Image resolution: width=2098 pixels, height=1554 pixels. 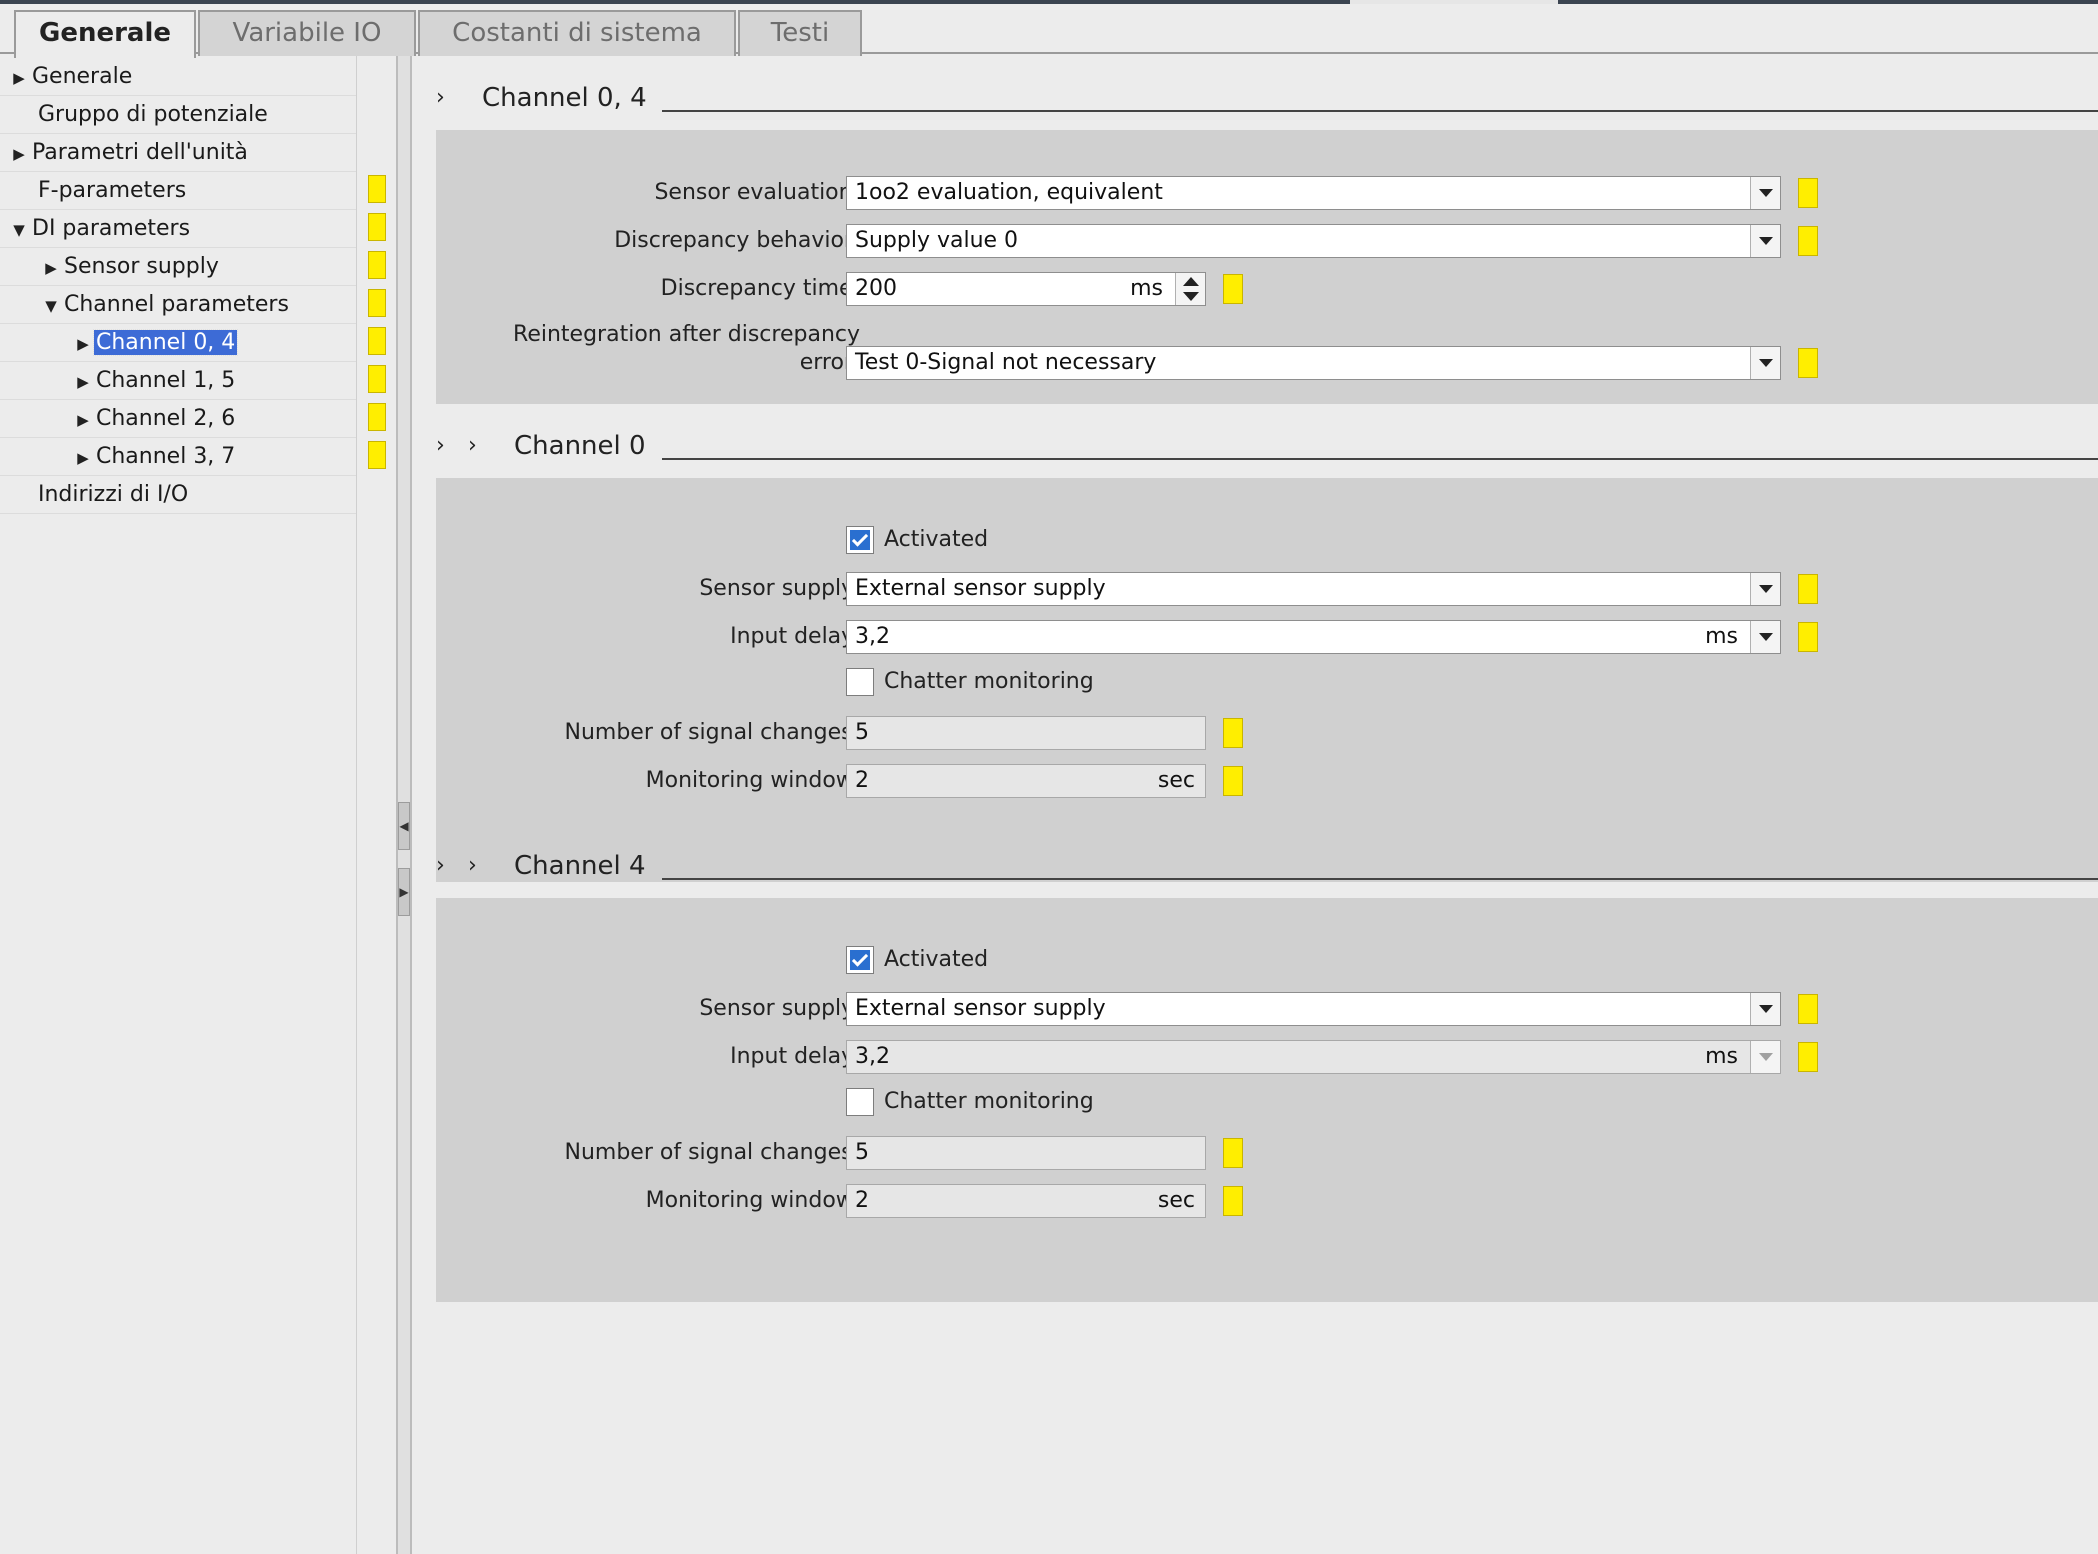 I want to click on nav-item-channel-3-7: ▶ Channel 3, 7, so click(x=178, y=457).